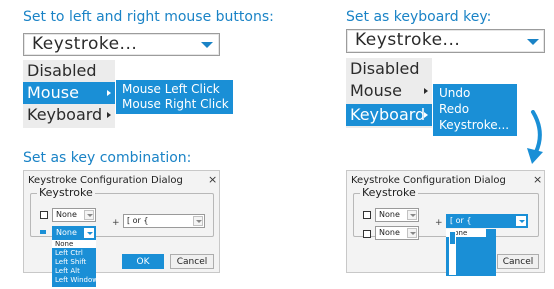 The height and width of the screenshot is (289, 554). I want to click on submenu-item-redo: Redo, so click(454, 109).